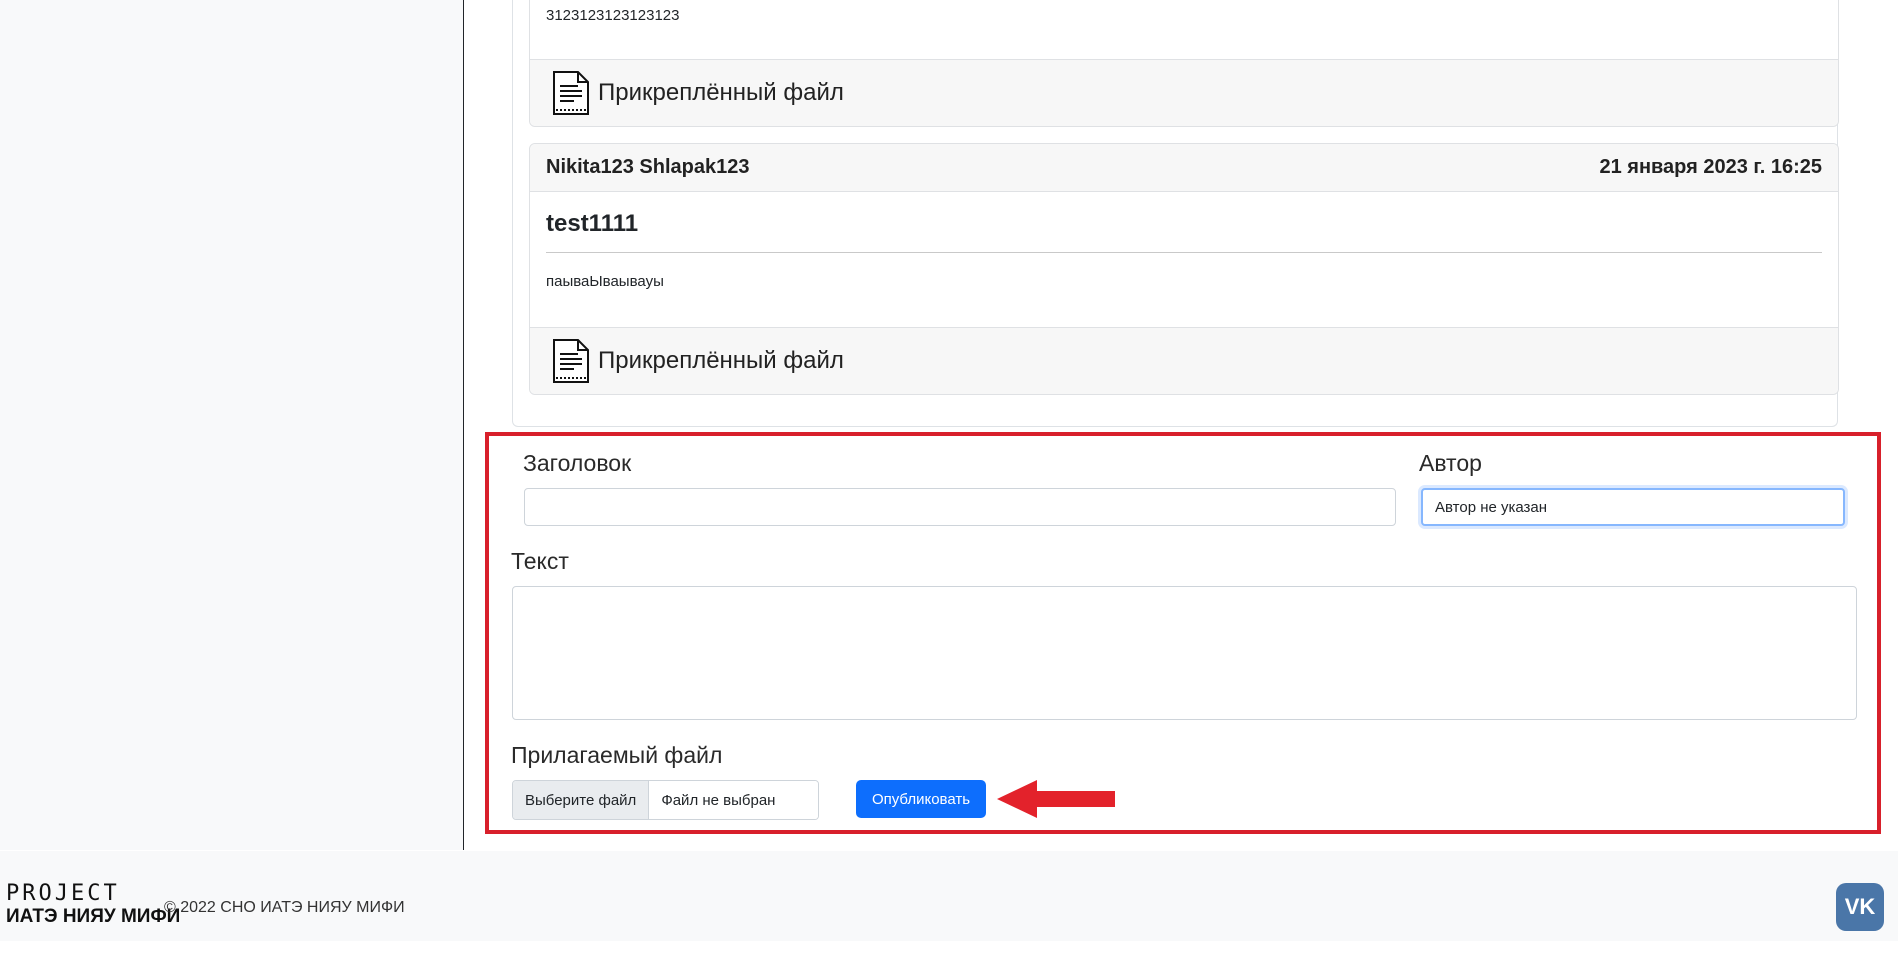  I want to click on post-author: Nikita123 Shlapak123, so click(648, 167).